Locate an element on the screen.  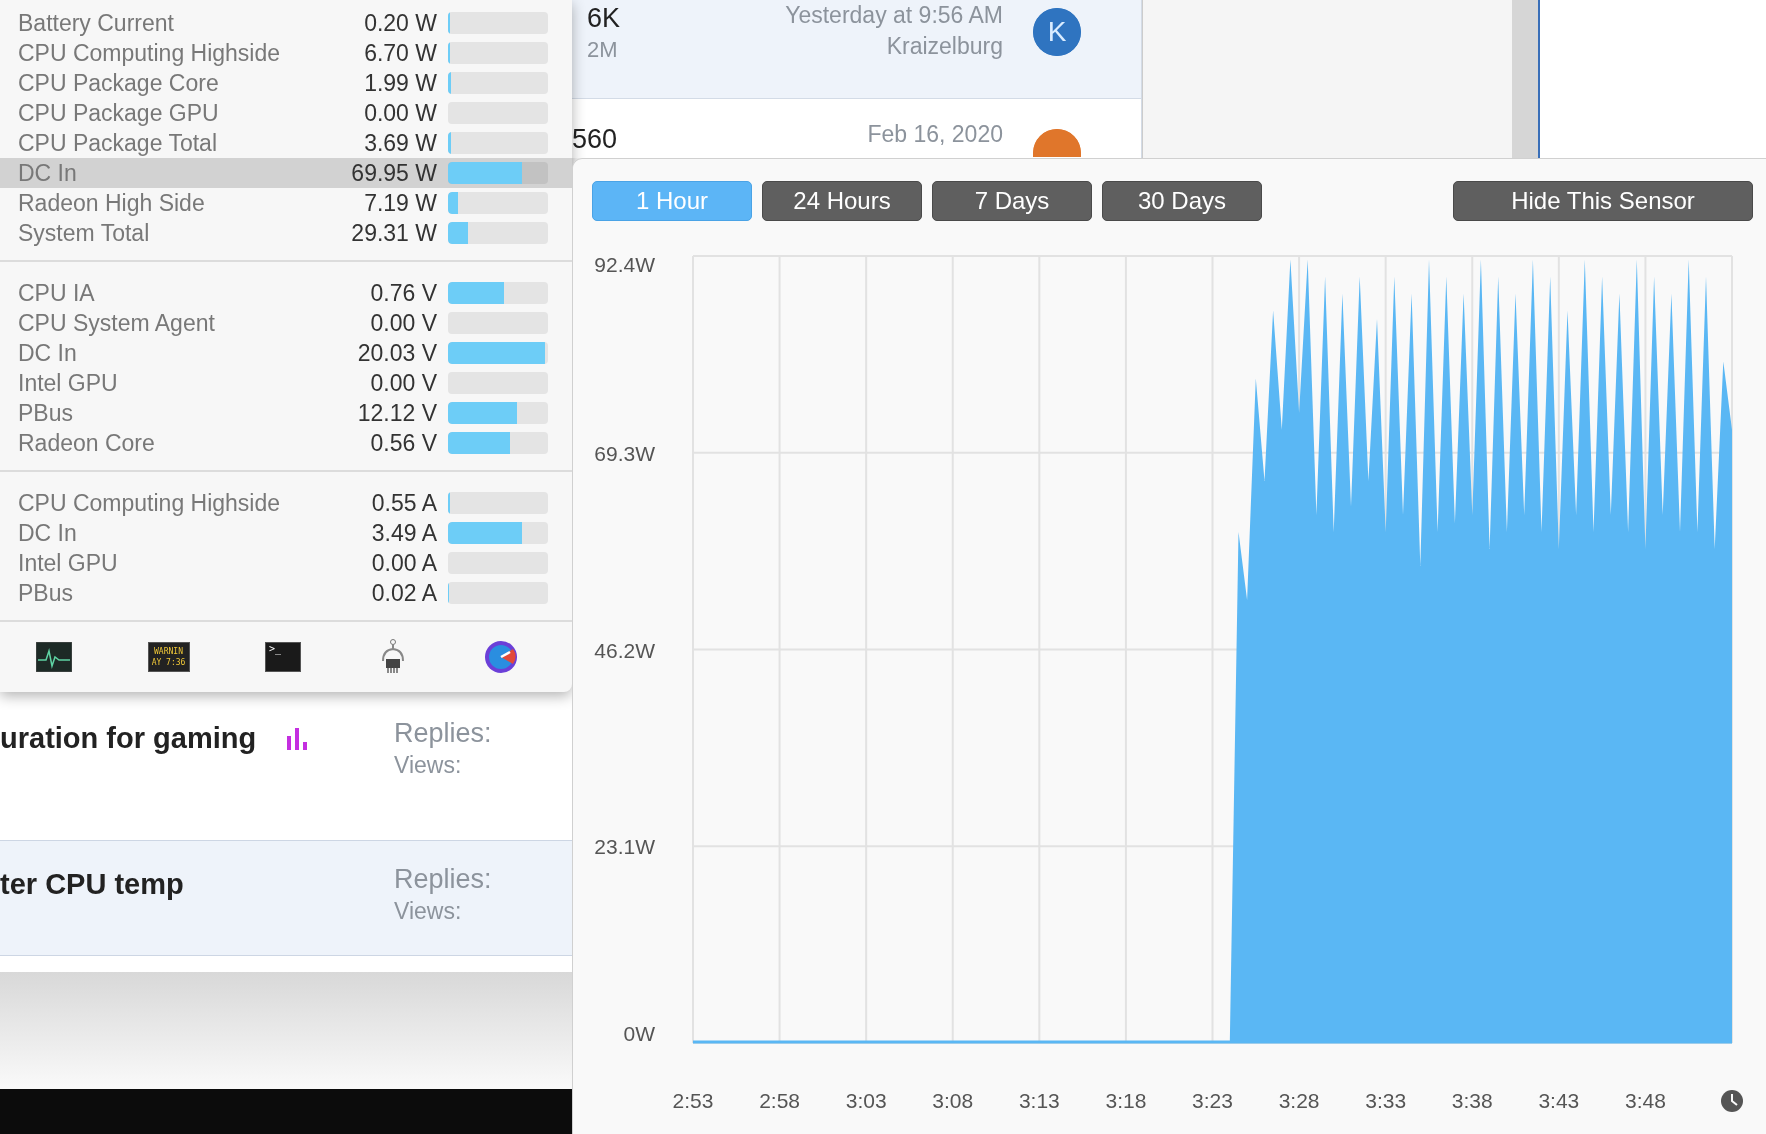
sensor-row: Radeon High Side 7.19 W is located at coordinates (286, 203).